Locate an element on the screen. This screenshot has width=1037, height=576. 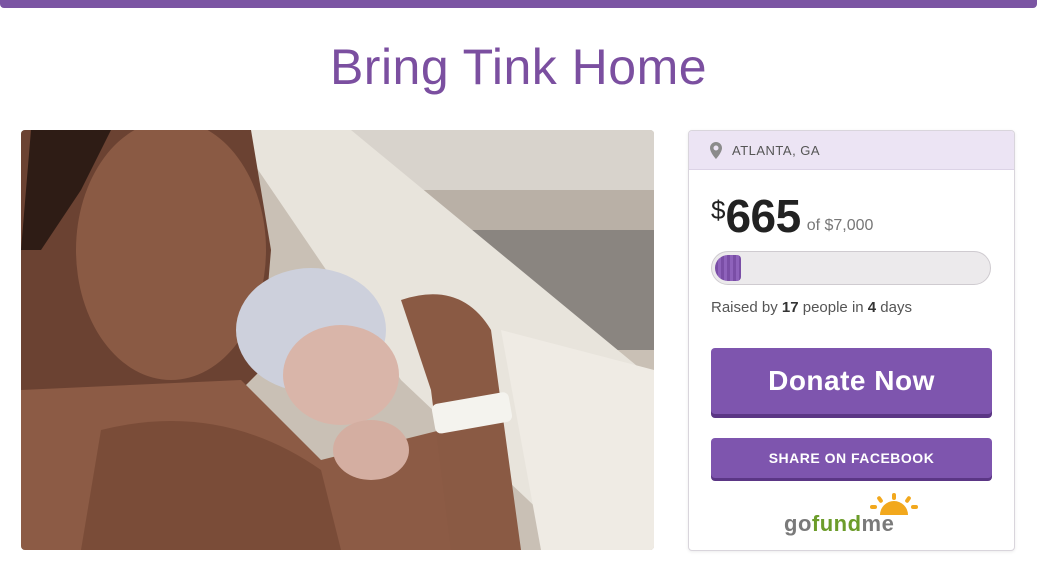
raised-prefix: Raised by is located at coordinates (746, 307).